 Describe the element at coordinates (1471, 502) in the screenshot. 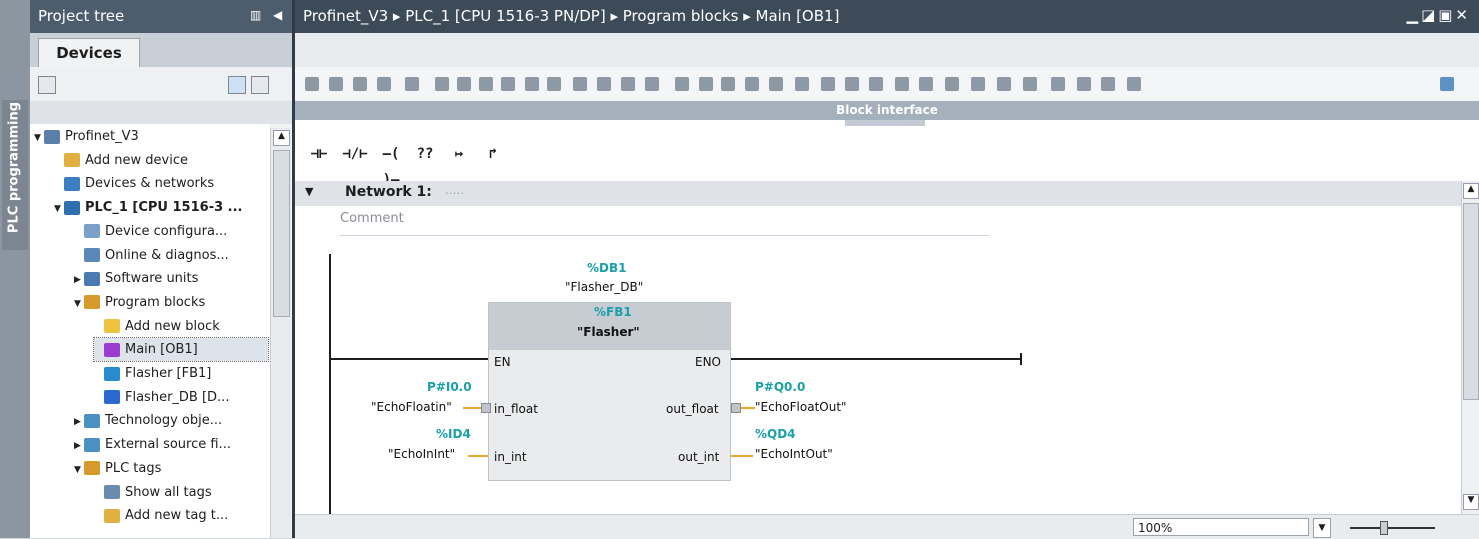

I see `scroll-down-icon: ▼` at that location.